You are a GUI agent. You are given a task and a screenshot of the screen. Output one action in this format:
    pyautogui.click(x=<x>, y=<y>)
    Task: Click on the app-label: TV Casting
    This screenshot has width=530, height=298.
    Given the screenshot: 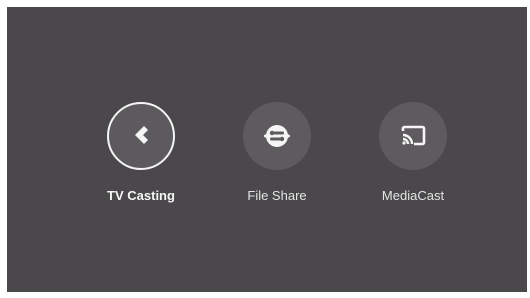 What is the action you would take?
    pyautogui.click(x=141, y=195)
    